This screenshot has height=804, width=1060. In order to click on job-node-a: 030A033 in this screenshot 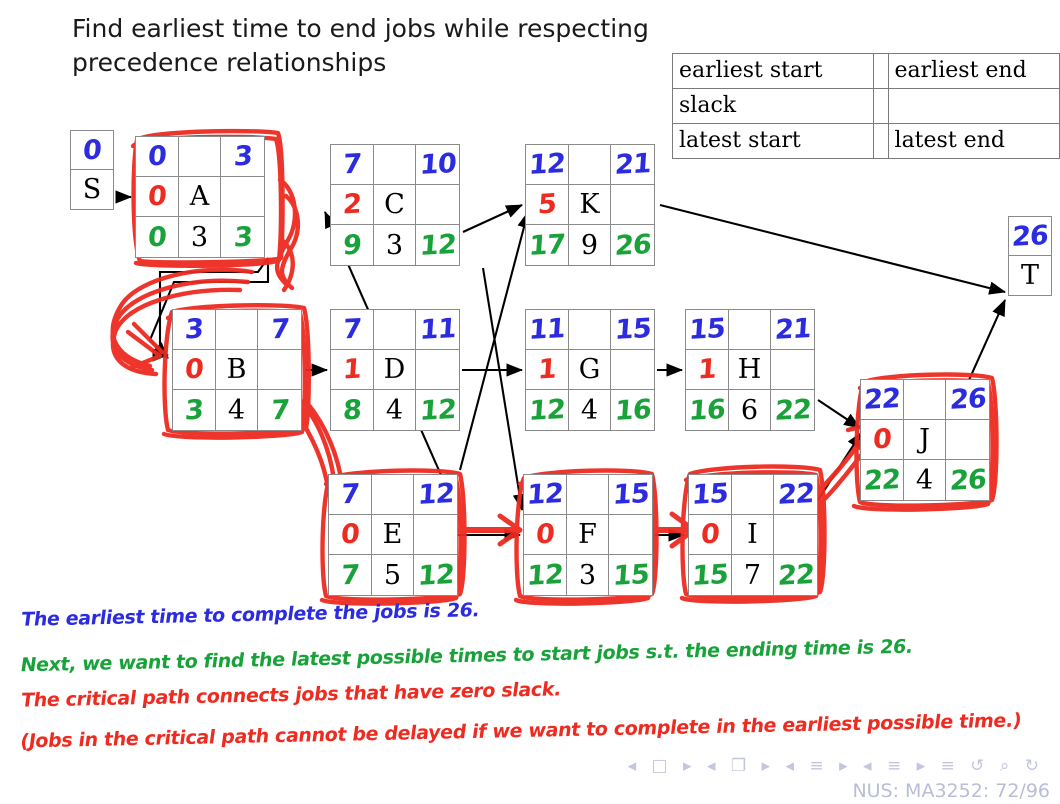, I will do `click(200, 197)`.